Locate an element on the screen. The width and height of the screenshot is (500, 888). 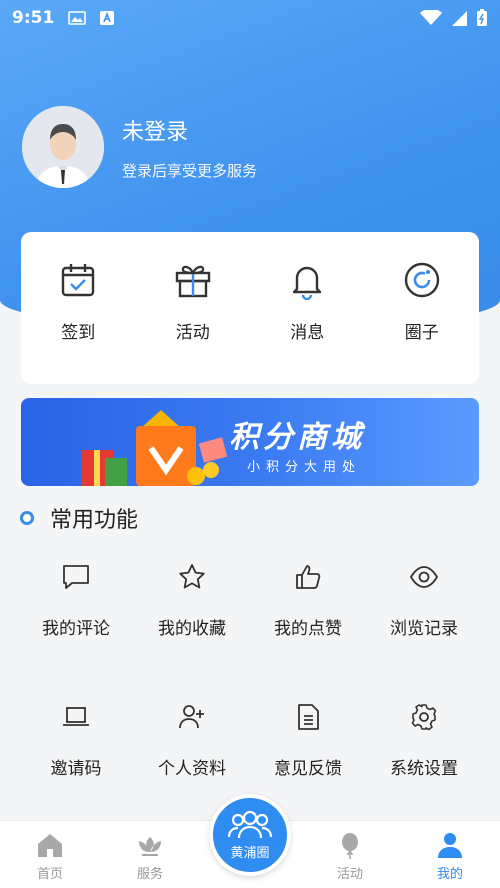
document-icon is located at coordinates (308, 717).